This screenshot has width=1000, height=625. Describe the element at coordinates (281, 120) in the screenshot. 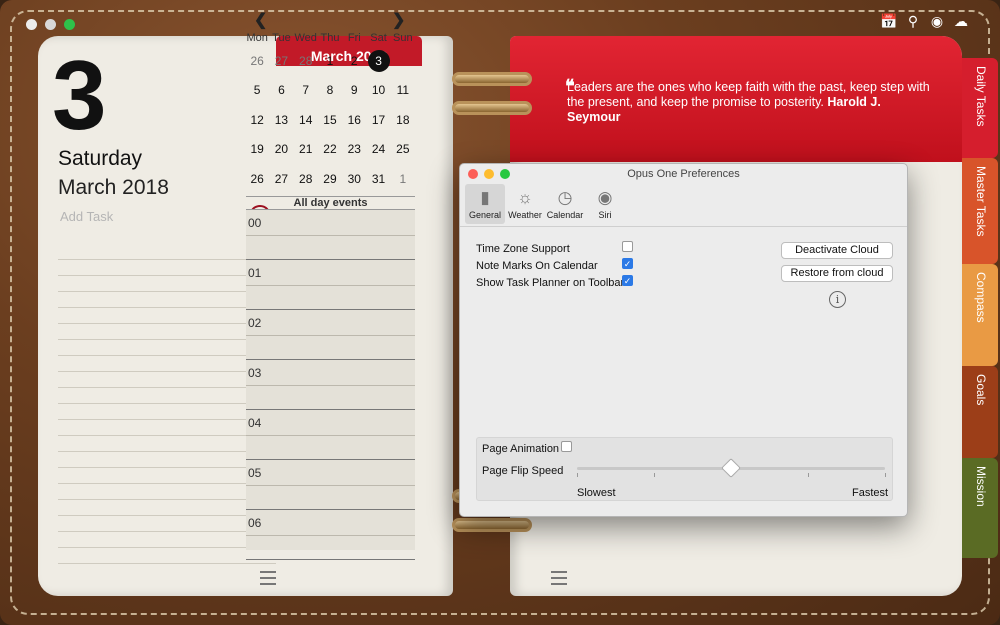

I see `calendar-day: 13` at that location.